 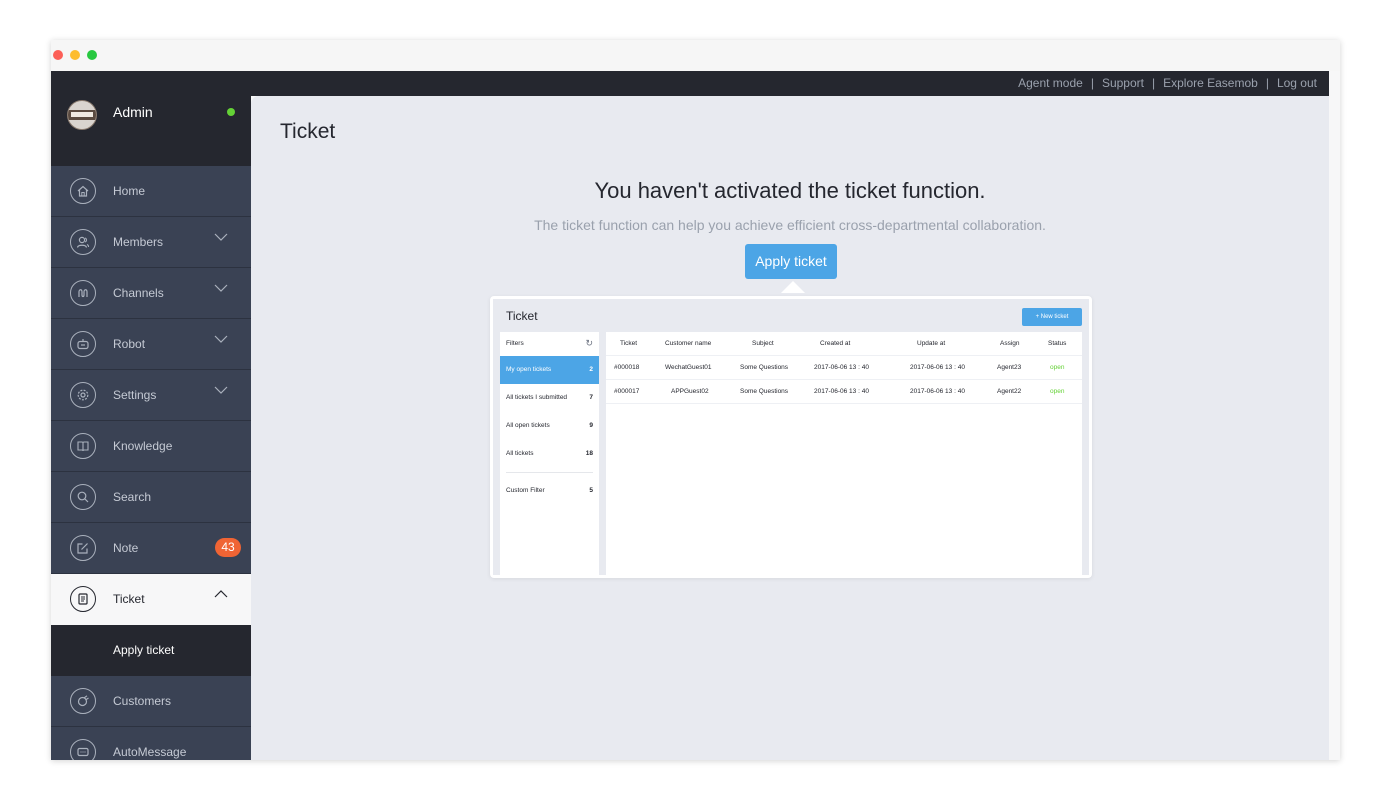 What do you see at coordinates (151, 743) in the screenshot?
I see `sidebar-item-automessage: AutoMessage` at bounding box center [151, 743].